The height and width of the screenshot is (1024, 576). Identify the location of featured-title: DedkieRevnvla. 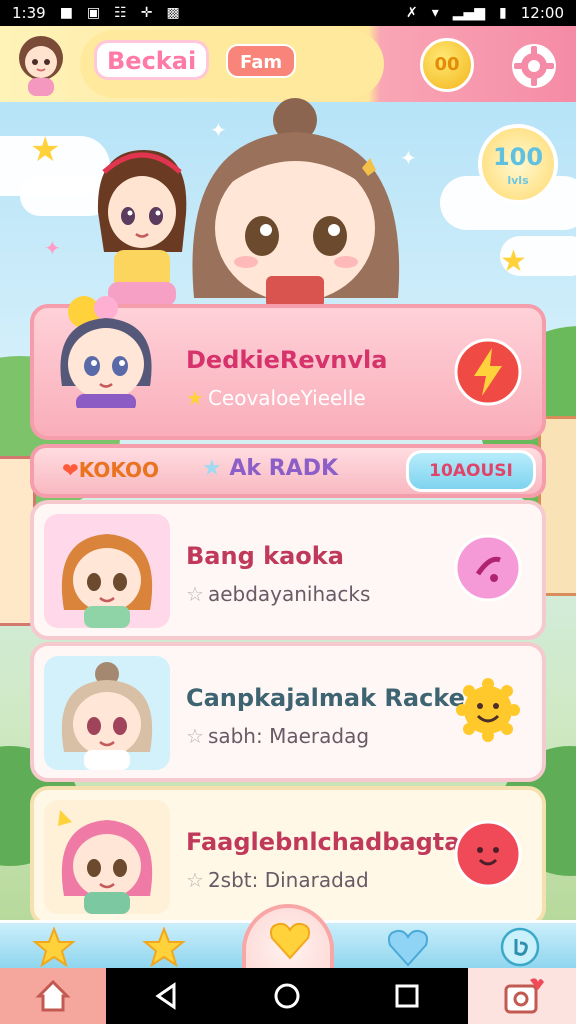
(287, 360).